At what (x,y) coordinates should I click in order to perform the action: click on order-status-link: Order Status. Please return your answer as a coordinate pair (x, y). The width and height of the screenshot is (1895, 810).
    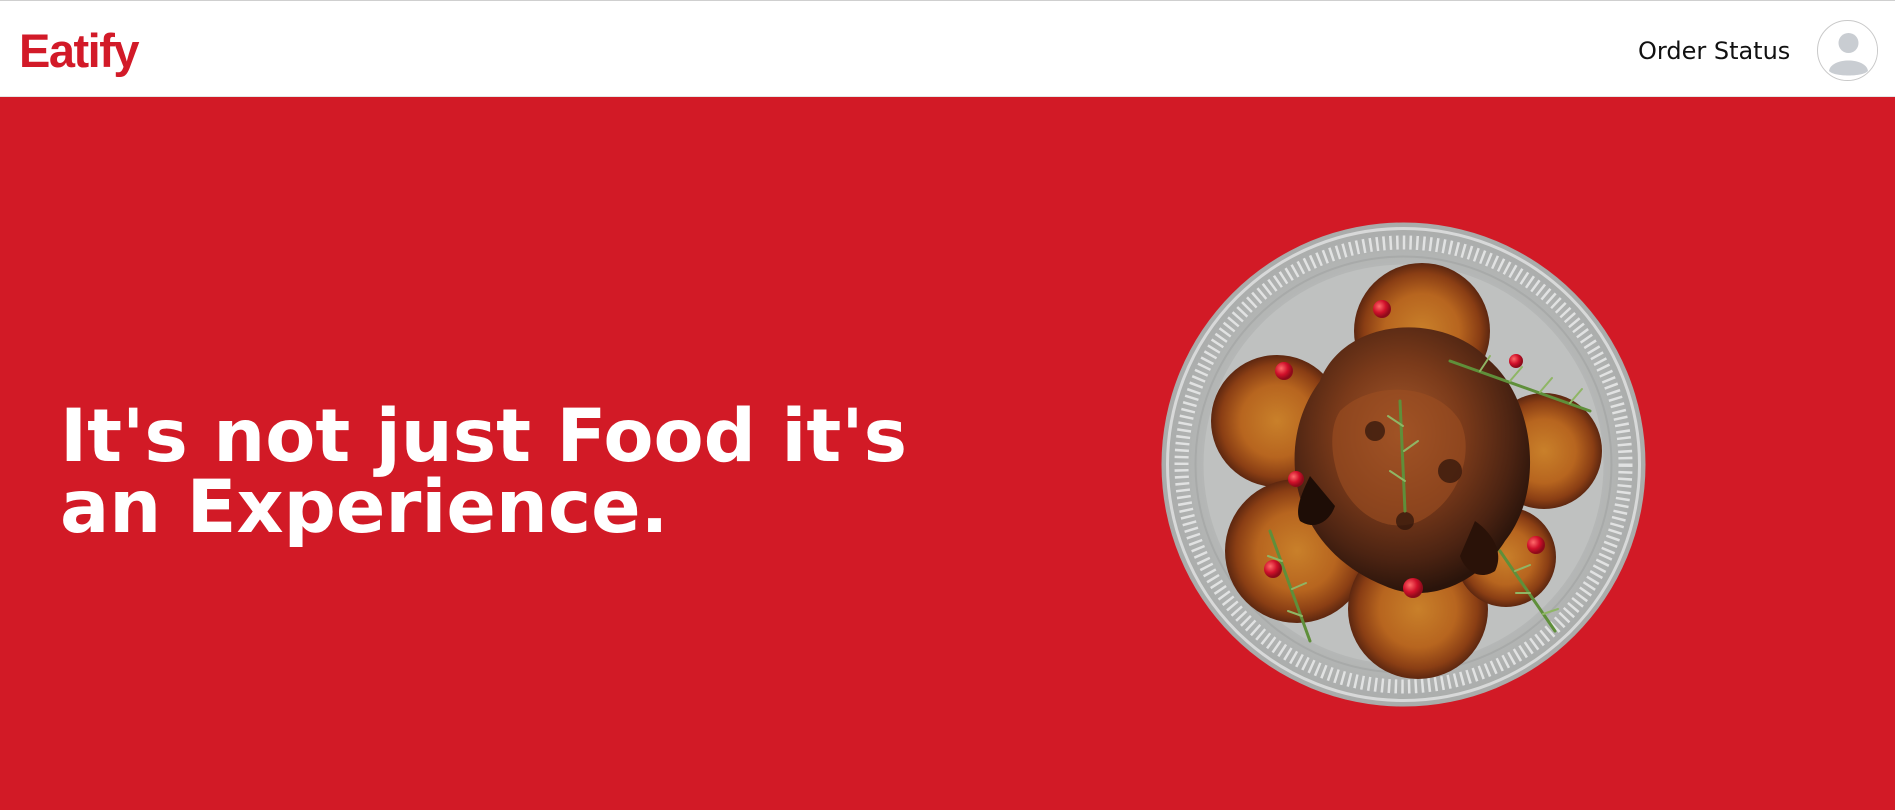
    Looking at the image, I should click on (1714, 51).